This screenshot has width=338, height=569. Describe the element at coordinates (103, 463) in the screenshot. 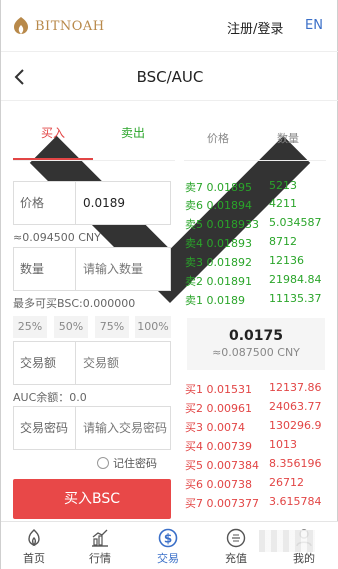

I see `radio-circle-icon` at that location.